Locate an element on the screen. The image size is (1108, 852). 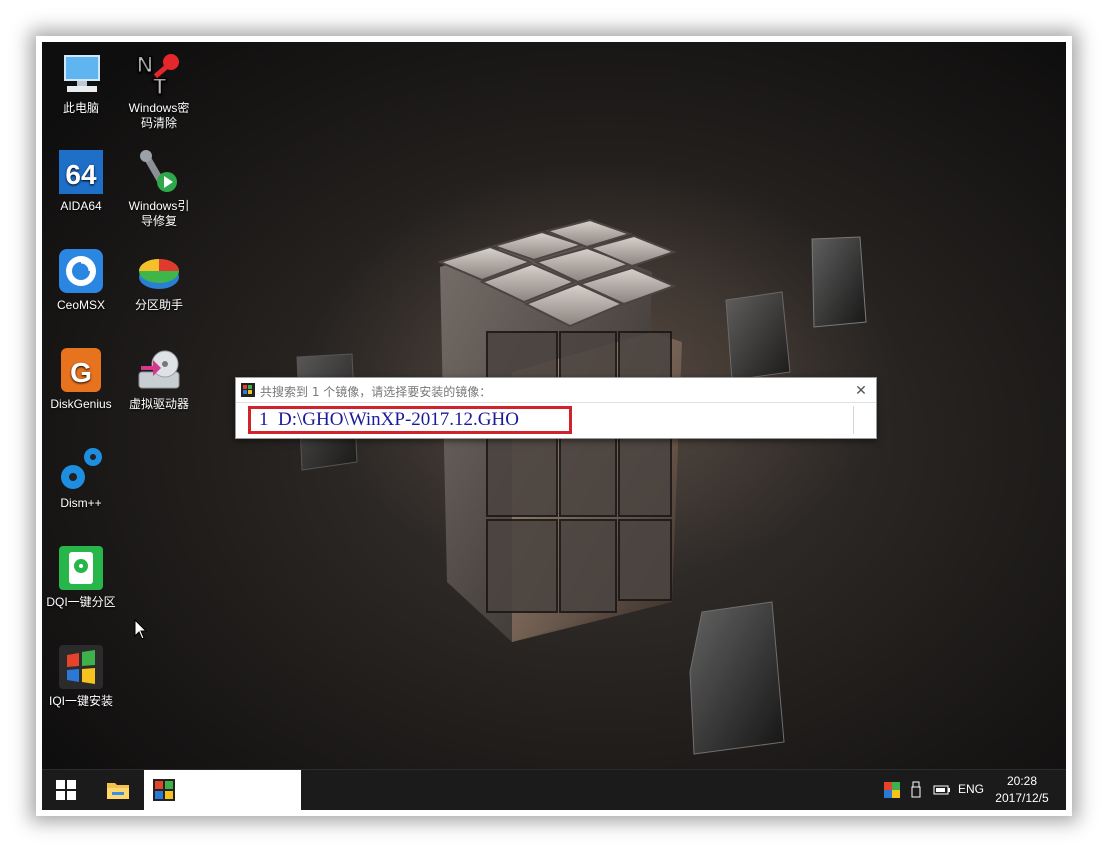
windows-start-icon is located at coordinates (66, 790).